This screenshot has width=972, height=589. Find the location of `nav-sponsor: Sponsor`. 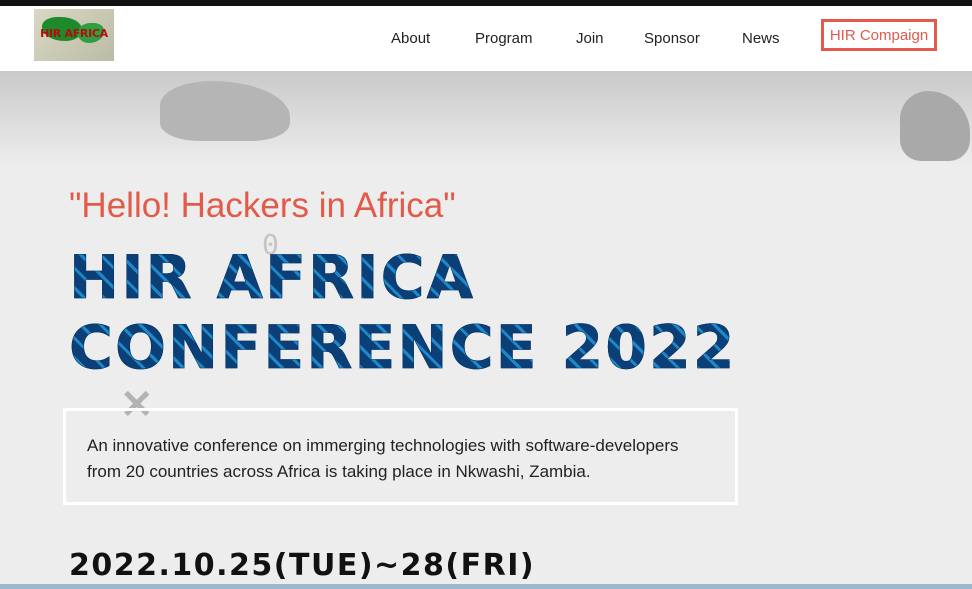

nav-sponsor: Sponsor is located at coordinates (672, 38).